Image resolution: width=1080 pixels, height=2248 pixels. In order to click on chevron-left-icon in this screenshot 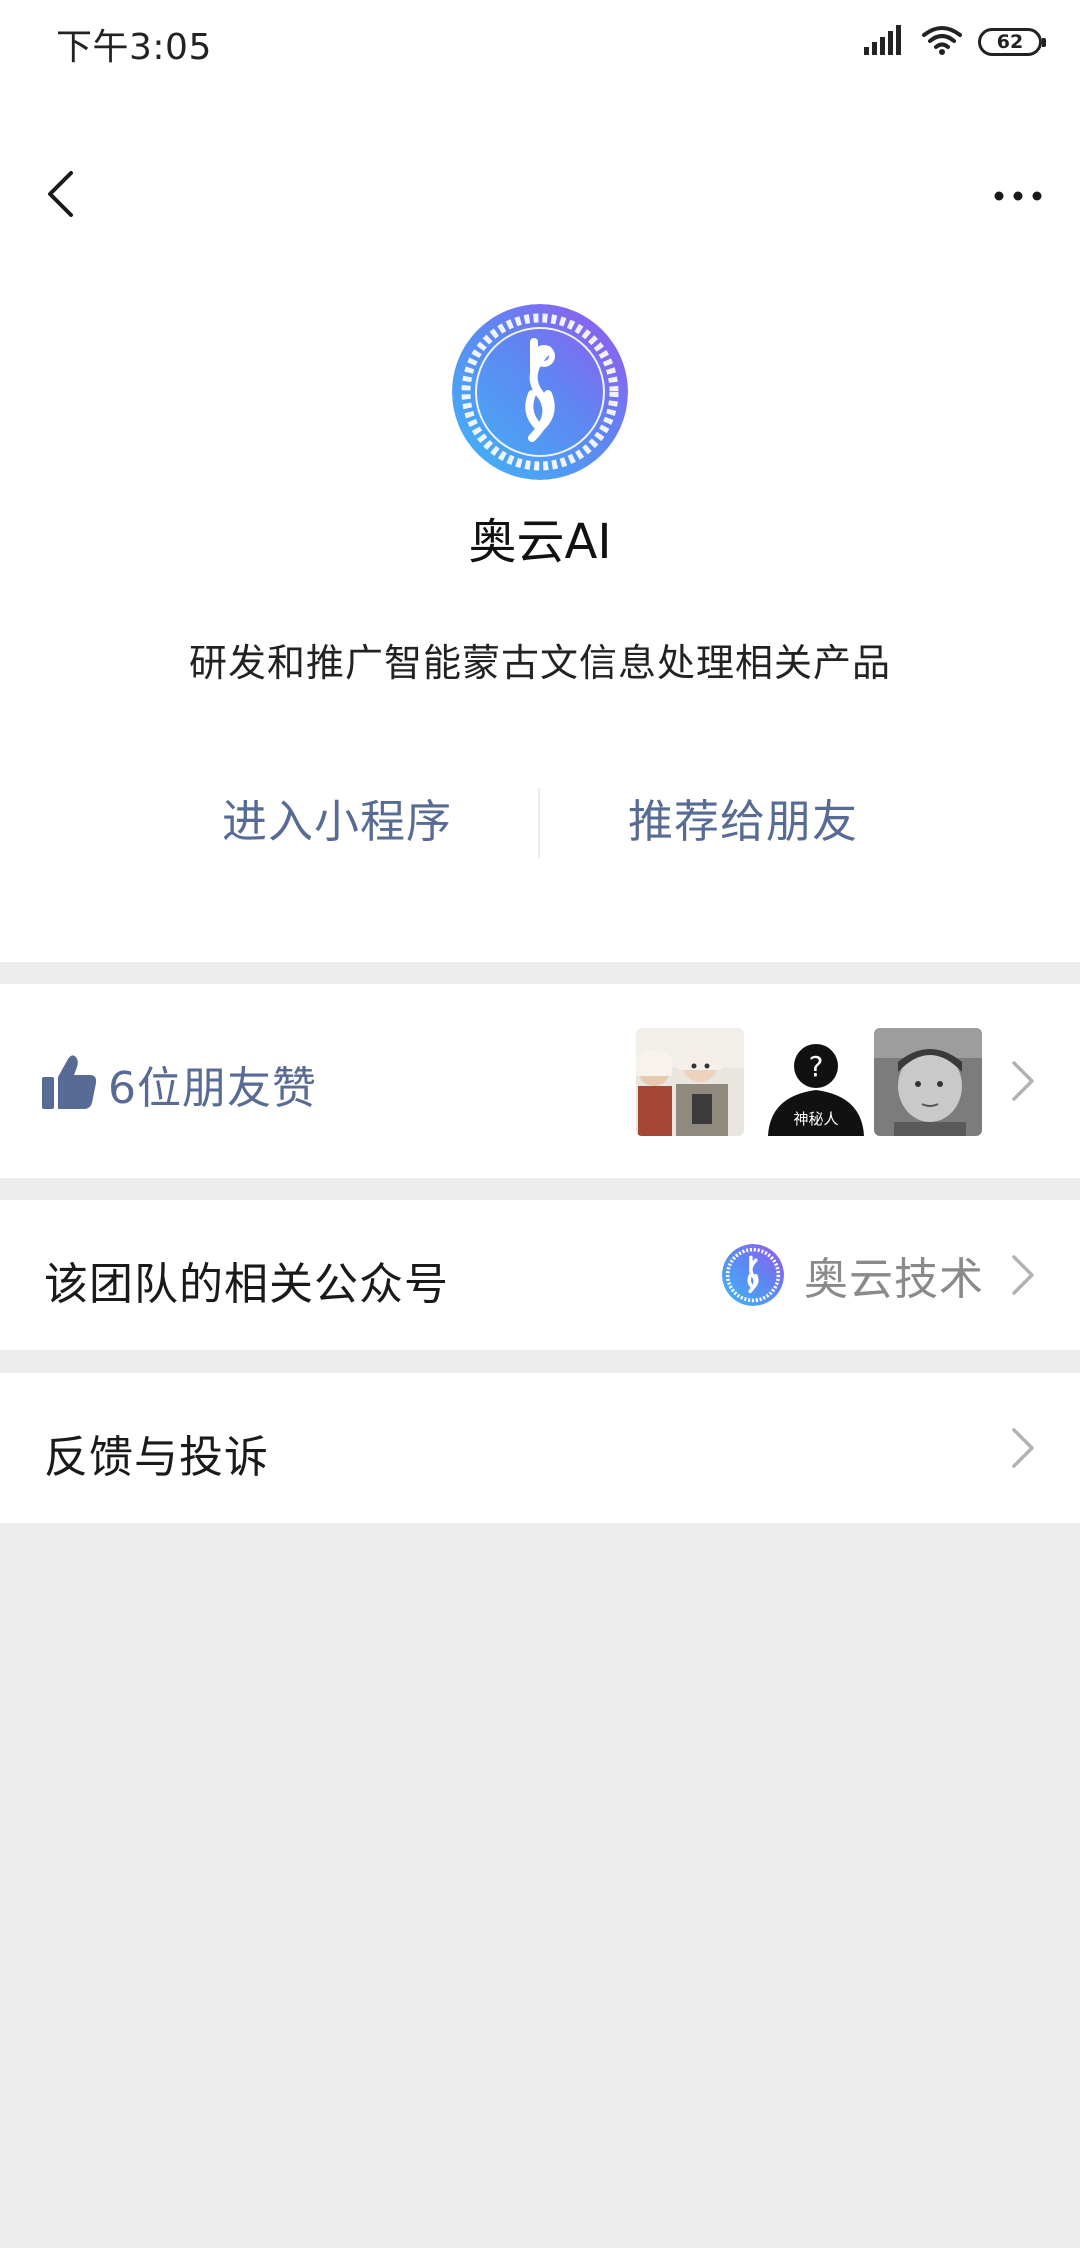, I will do `click(60, 196)`.